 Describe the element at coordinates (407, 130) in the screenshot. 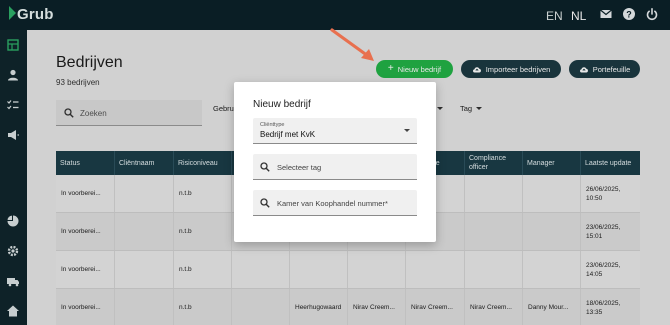

I see `chevron-down-icon` at that location.